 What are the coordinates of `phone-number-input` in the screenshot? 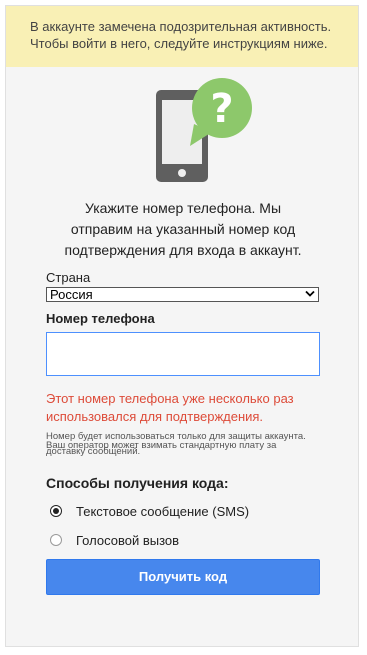 It's located at (183, 354).